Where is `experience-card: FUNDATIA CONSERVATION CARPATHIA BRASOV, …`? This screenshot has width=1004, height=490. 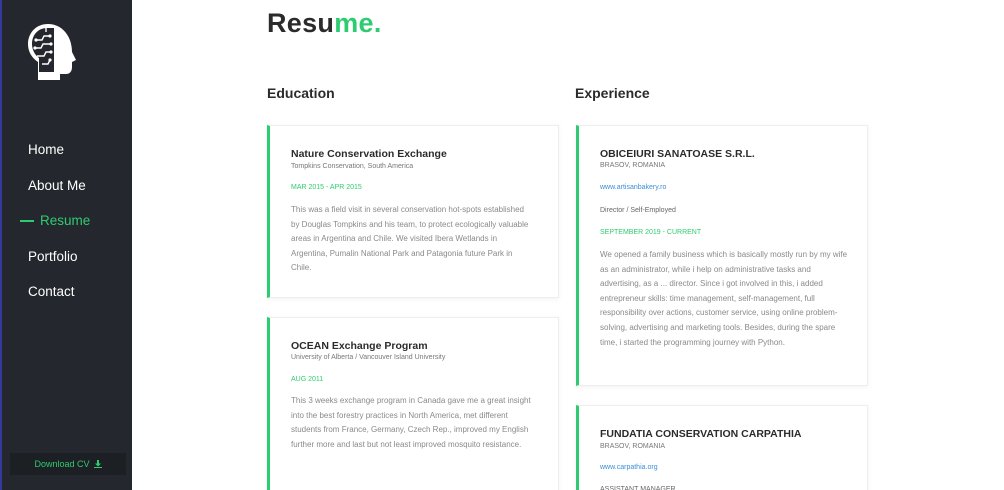 experience-card: FUNDATIA CONSERVATION CARPATHIA BRASOV, … is located at coordinates (722, 447).